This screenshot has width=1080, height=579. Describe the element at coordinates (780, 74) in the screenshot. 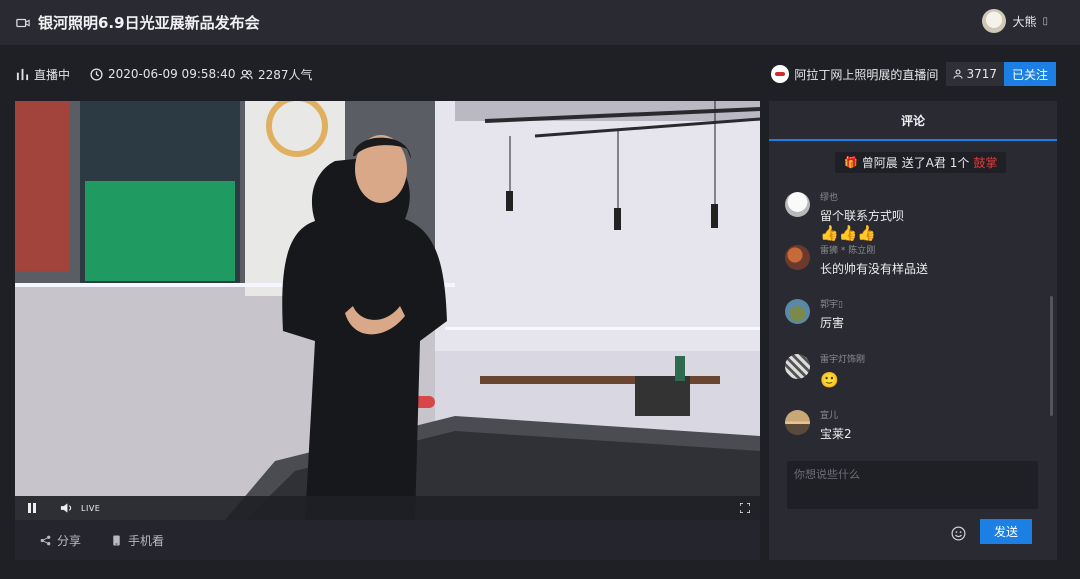

I see `host-logo` at that location.